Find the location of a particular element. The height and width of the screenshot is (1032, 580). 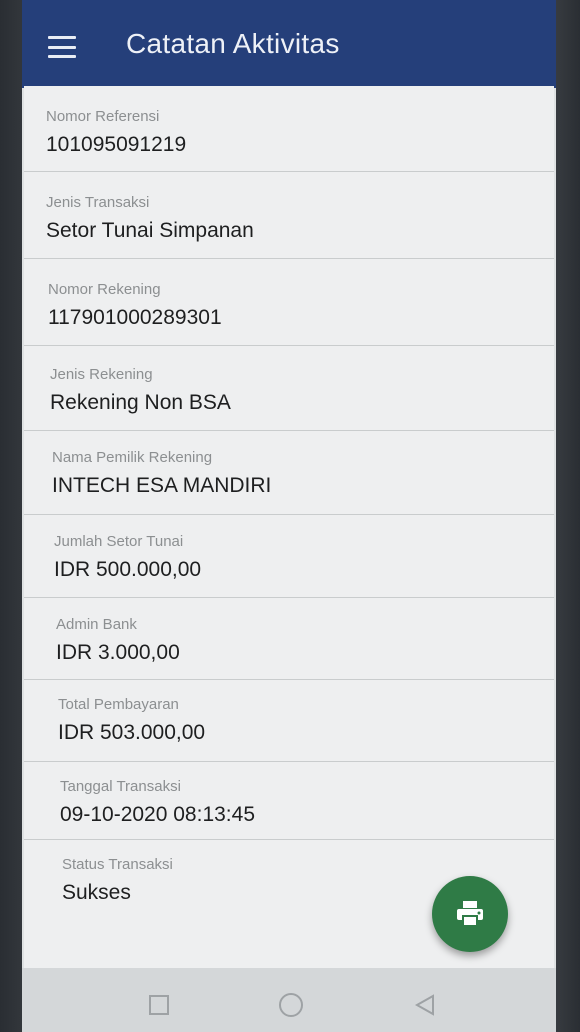

circle-home-icon is located at coordinates (291, 1007).